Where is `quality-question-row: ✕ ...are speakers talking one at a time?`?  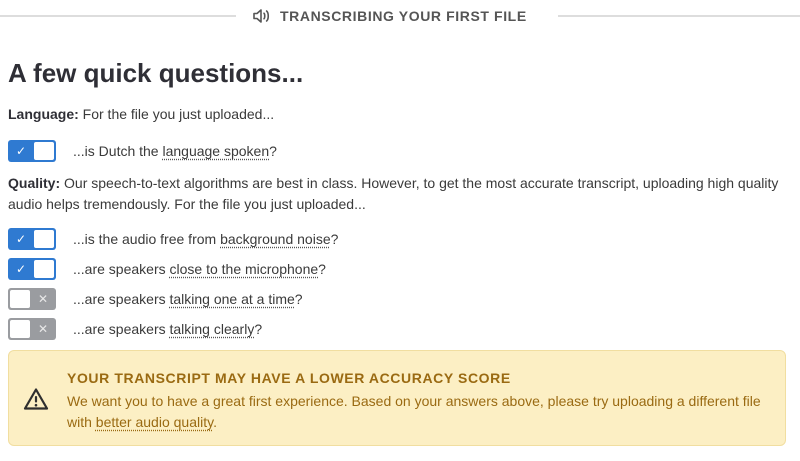 quality-question-row: ✕ ...are speakers talking one at a time? is located at coordinates (155, 299).